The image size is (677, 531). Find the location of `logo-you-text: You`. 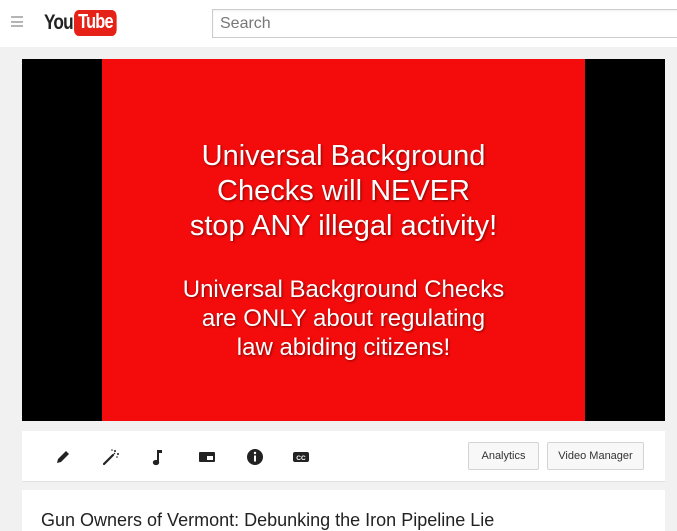

logo-you-text: You is located at coordinates (59, 22).